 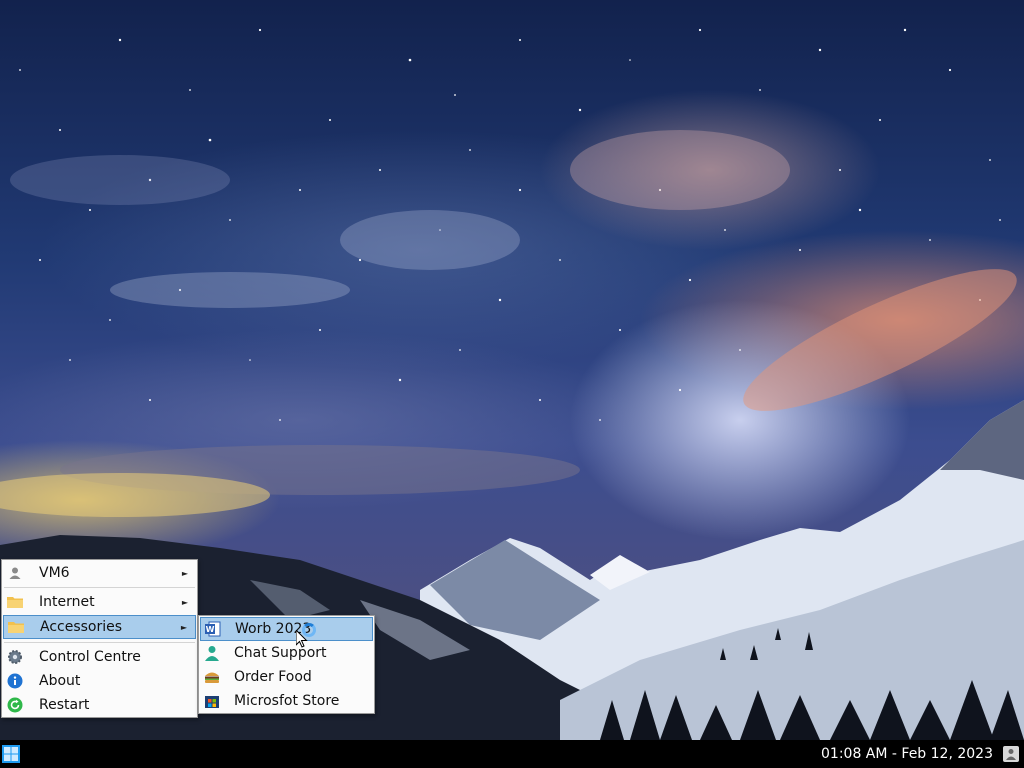 What do you see at coordinates (212, 653) in the screenshot?
I see `person-icon` at bounding box center [212, 653].